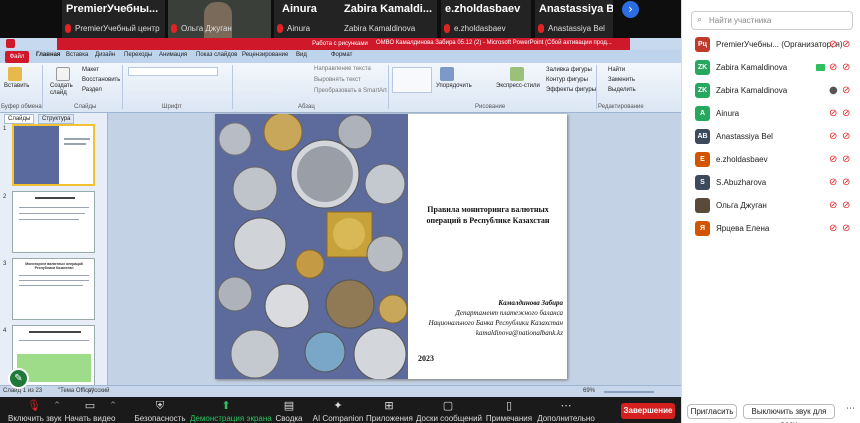  I want to click on tab-review: Рецензирование, so click(265, 55).